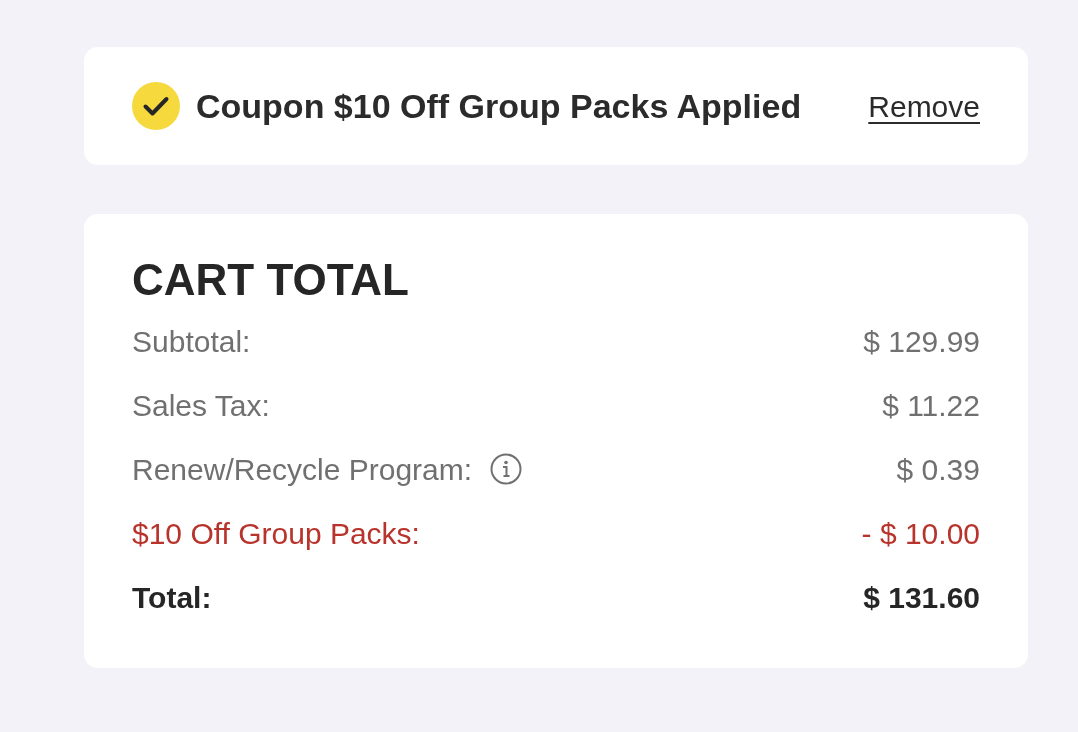 The image size is (1078, 732). What do you see at coordinates (924, 106) in the screenshot?
I see `remove-link: Remove` at bounding box center [924, 106].